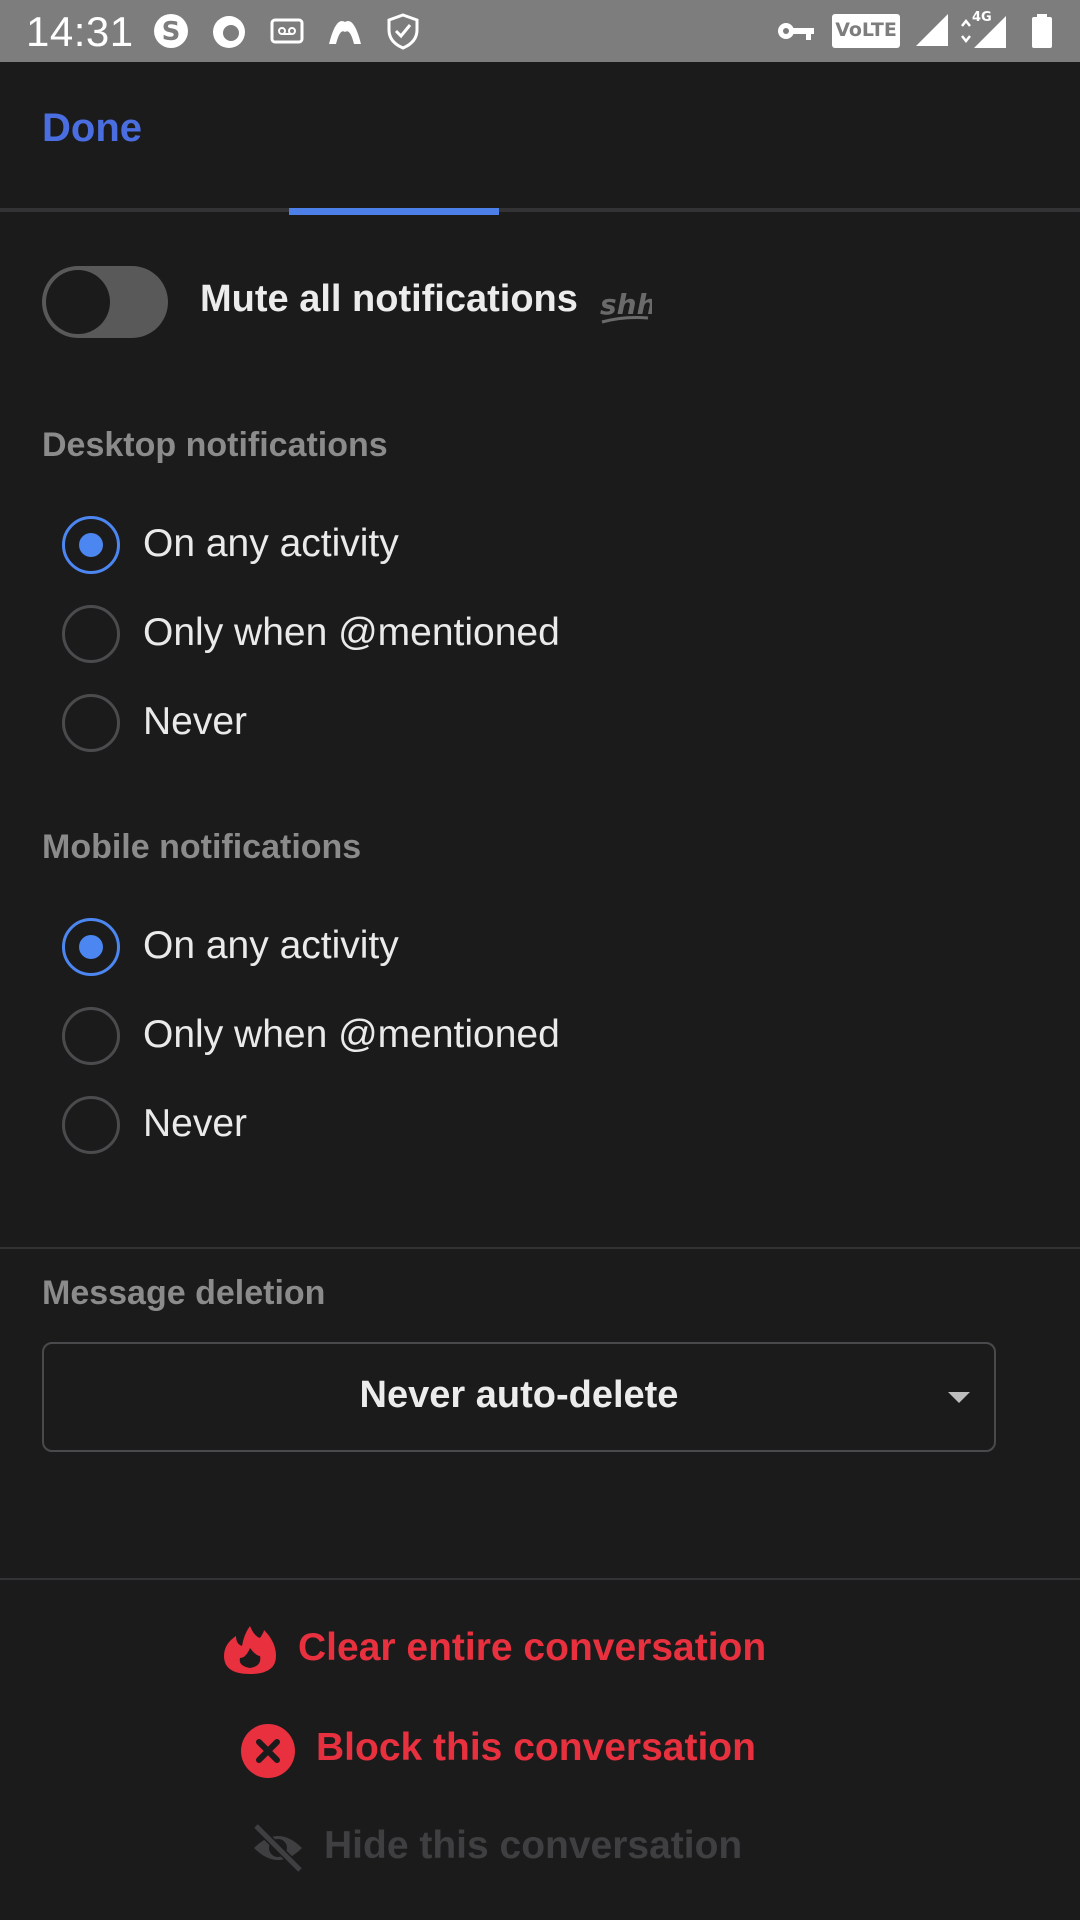 The width and height of the screenshot is (1080, 1920). What do you see at coordinates (345, 32) in the screenshot?
I see `mountain-app-icon` at bounding box center [345, 32].